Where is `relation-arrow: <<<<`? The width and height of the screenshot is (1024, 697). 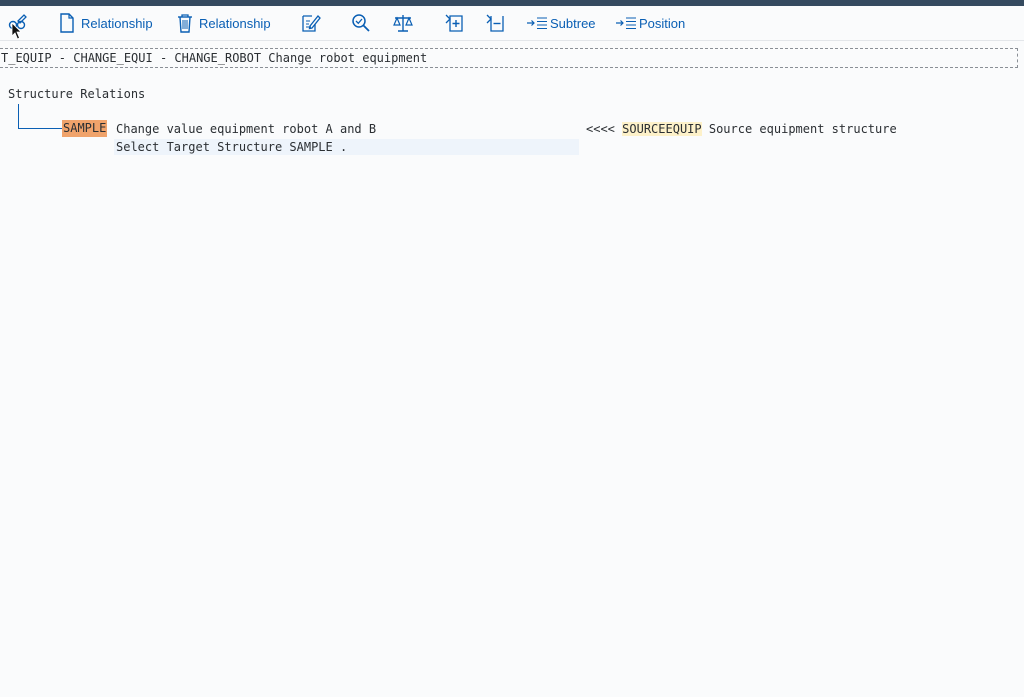
relation-arrow: <<<< is located at coordinates (600, 129).